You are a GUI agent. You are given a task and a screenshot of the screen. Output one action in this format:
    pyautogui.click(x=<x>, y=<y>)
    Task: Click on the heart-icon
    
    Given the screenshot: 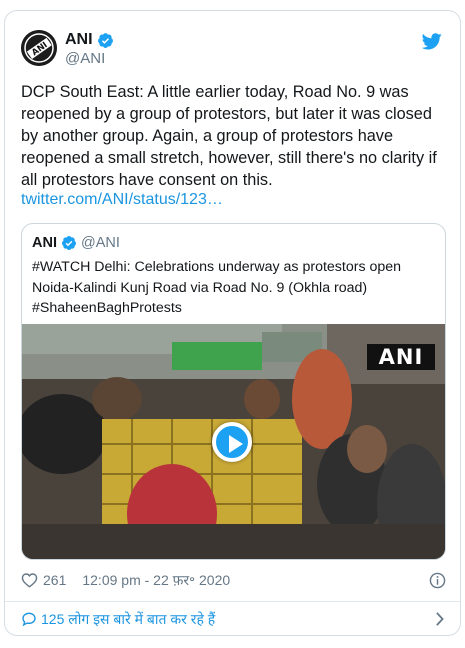 What is the action you would take?
    pyautogui.click(x=29, y=580)
    